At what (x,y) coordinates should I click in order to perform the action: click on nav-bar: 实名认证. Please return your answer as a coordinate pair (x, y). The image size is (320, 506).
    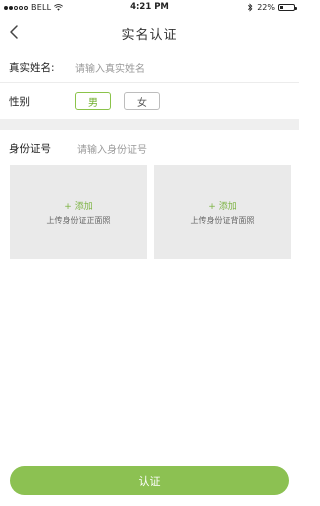
    Looking at the image, I should click on (149, 32).